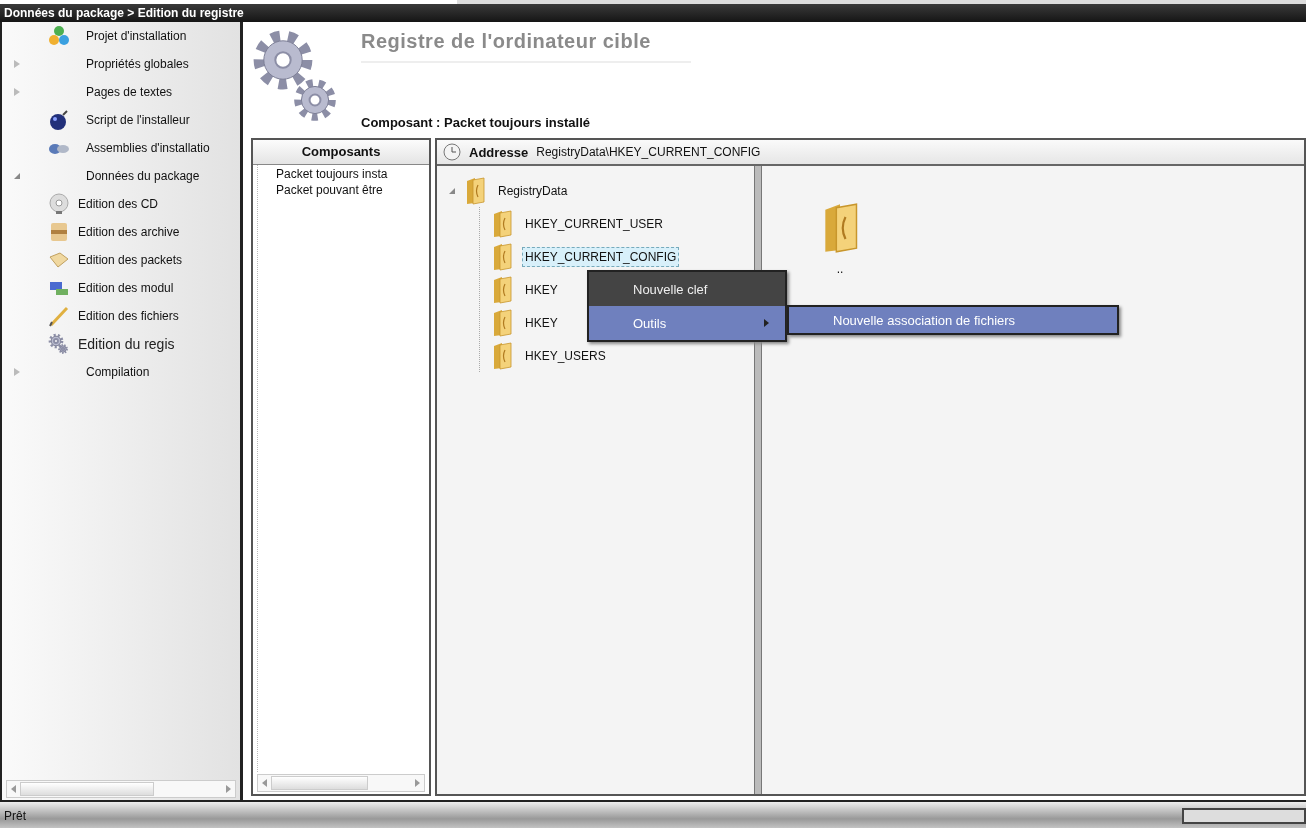  I want to click on sidebar-item: Edition des CD, so click(118, 204).